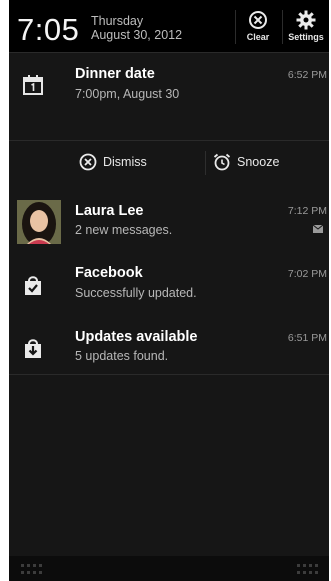 This screenshot has height=581, width=331. Describe the element at coordinates (169, 283) in the screenshot. I see `notification-facebook: Facebook Successfully updated. 7:02 PM` at that location.